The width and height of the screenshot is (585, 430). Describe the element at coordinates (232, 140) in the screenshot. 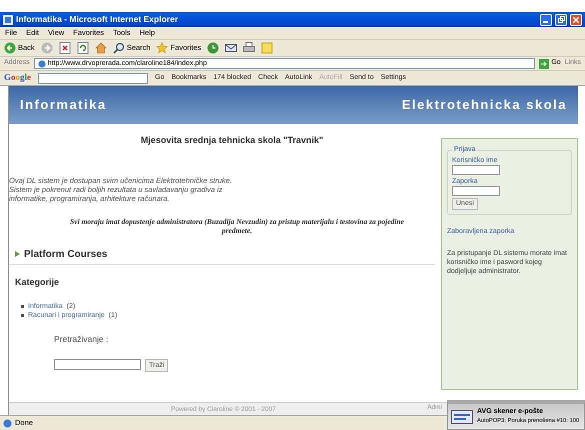

I see `school-title: Mjesovita srednja tehnicka skola "Travnik"` at that location.